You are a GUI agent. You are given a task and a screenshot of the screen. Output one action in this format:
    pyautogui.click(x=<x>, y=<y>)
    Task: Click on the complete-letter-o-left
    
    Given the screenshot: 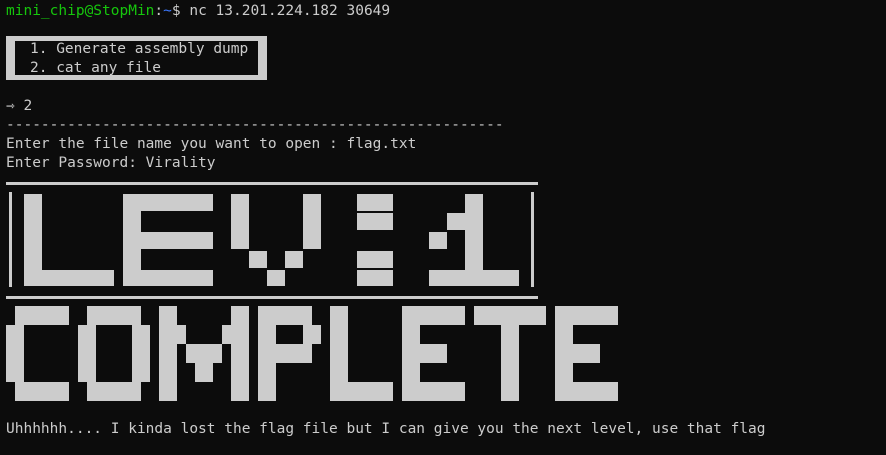 What is the action you would take?
    pyautogui.click(x=87, y=353)
    